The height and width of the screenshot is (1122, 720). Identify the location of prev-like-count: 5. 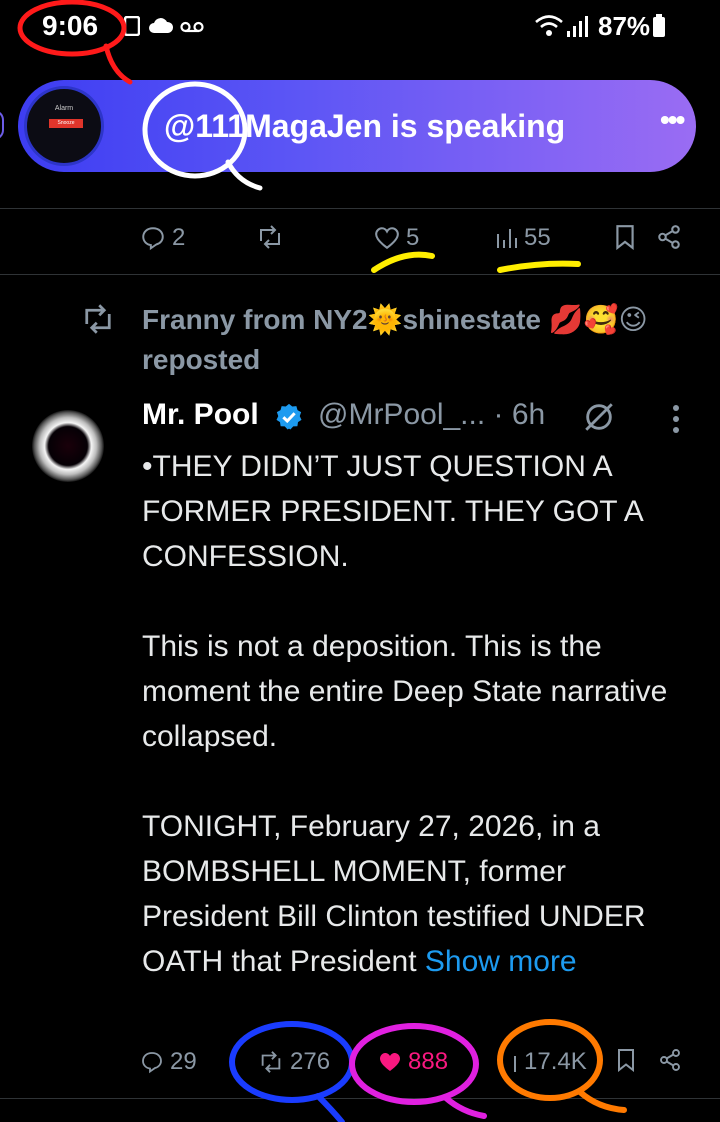
(413, 237).